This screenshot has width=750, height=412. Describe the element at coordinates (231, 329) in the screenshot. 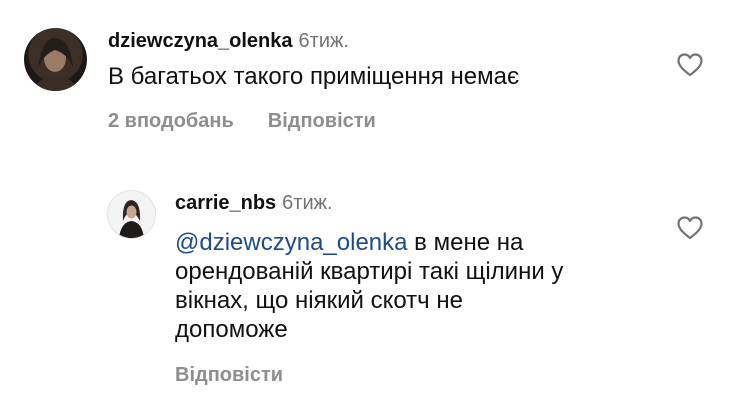

I see `comment-text-line: допоможе` at that location.